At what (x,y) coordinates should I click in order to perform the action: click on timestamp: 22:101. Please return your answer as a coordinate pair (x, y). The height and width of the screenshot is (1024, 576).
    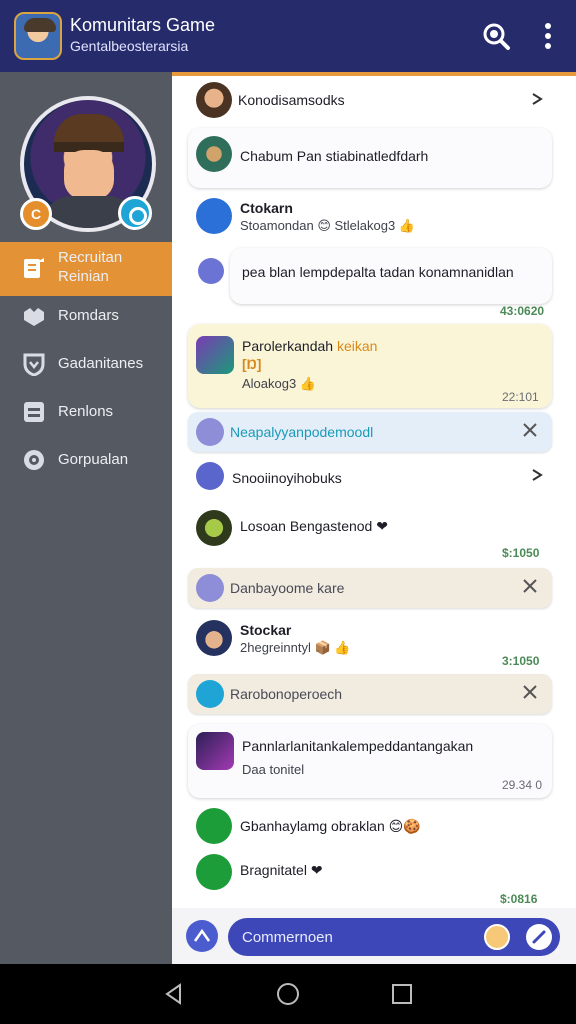
    Looking at the image, I should click on (520, 397).